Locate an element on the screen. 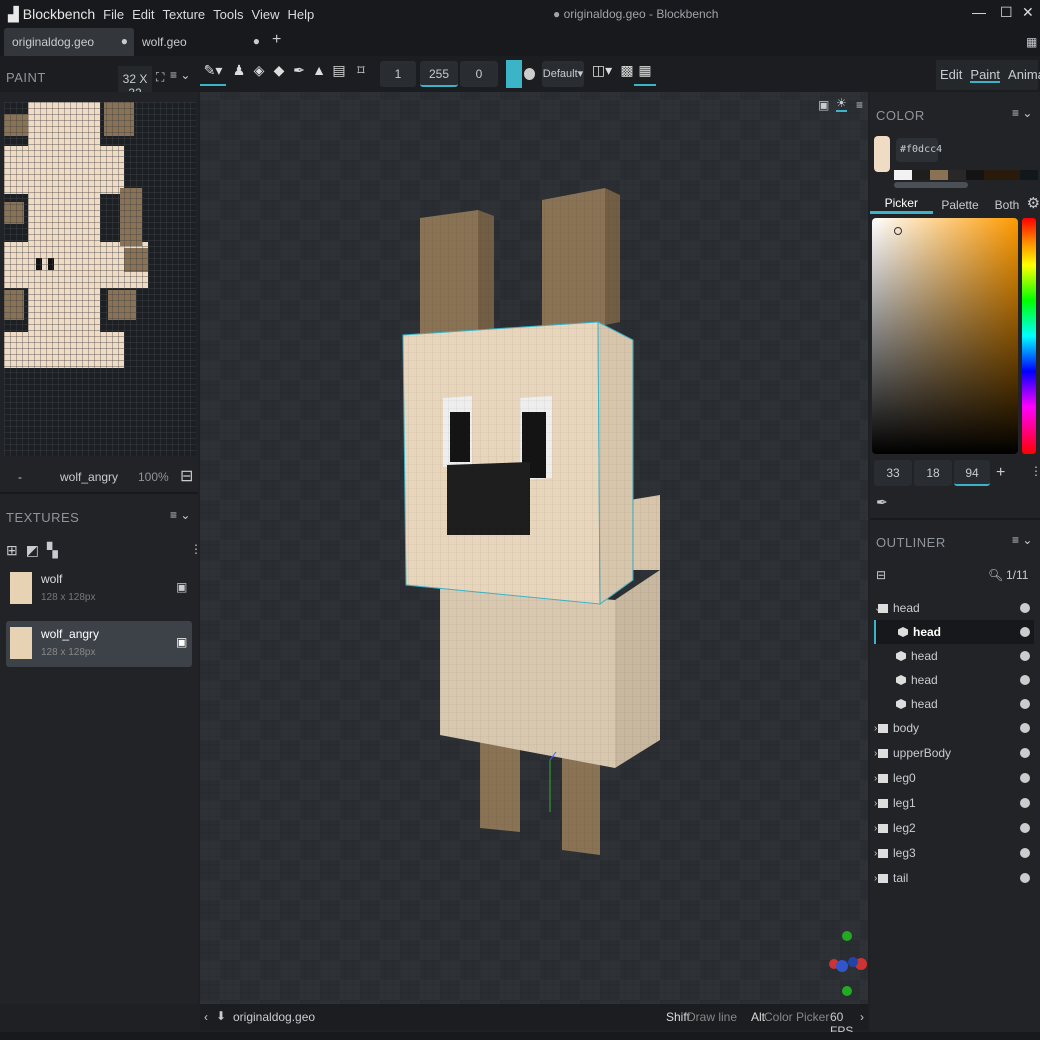 The height and width of the screenshot is (1040, 1040). opacity-input: 255 is located at coordinates (439, 74).